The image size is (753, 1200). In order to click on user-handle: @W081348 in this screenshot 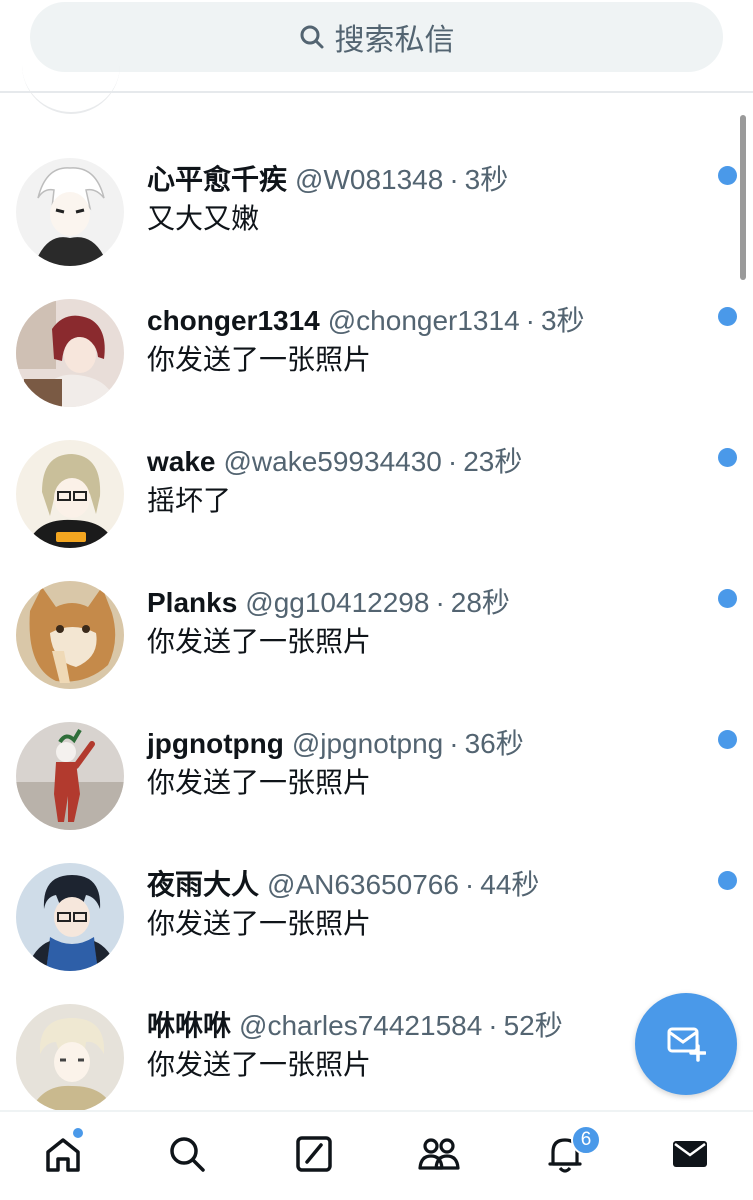, I will do `click(369, 179)`.